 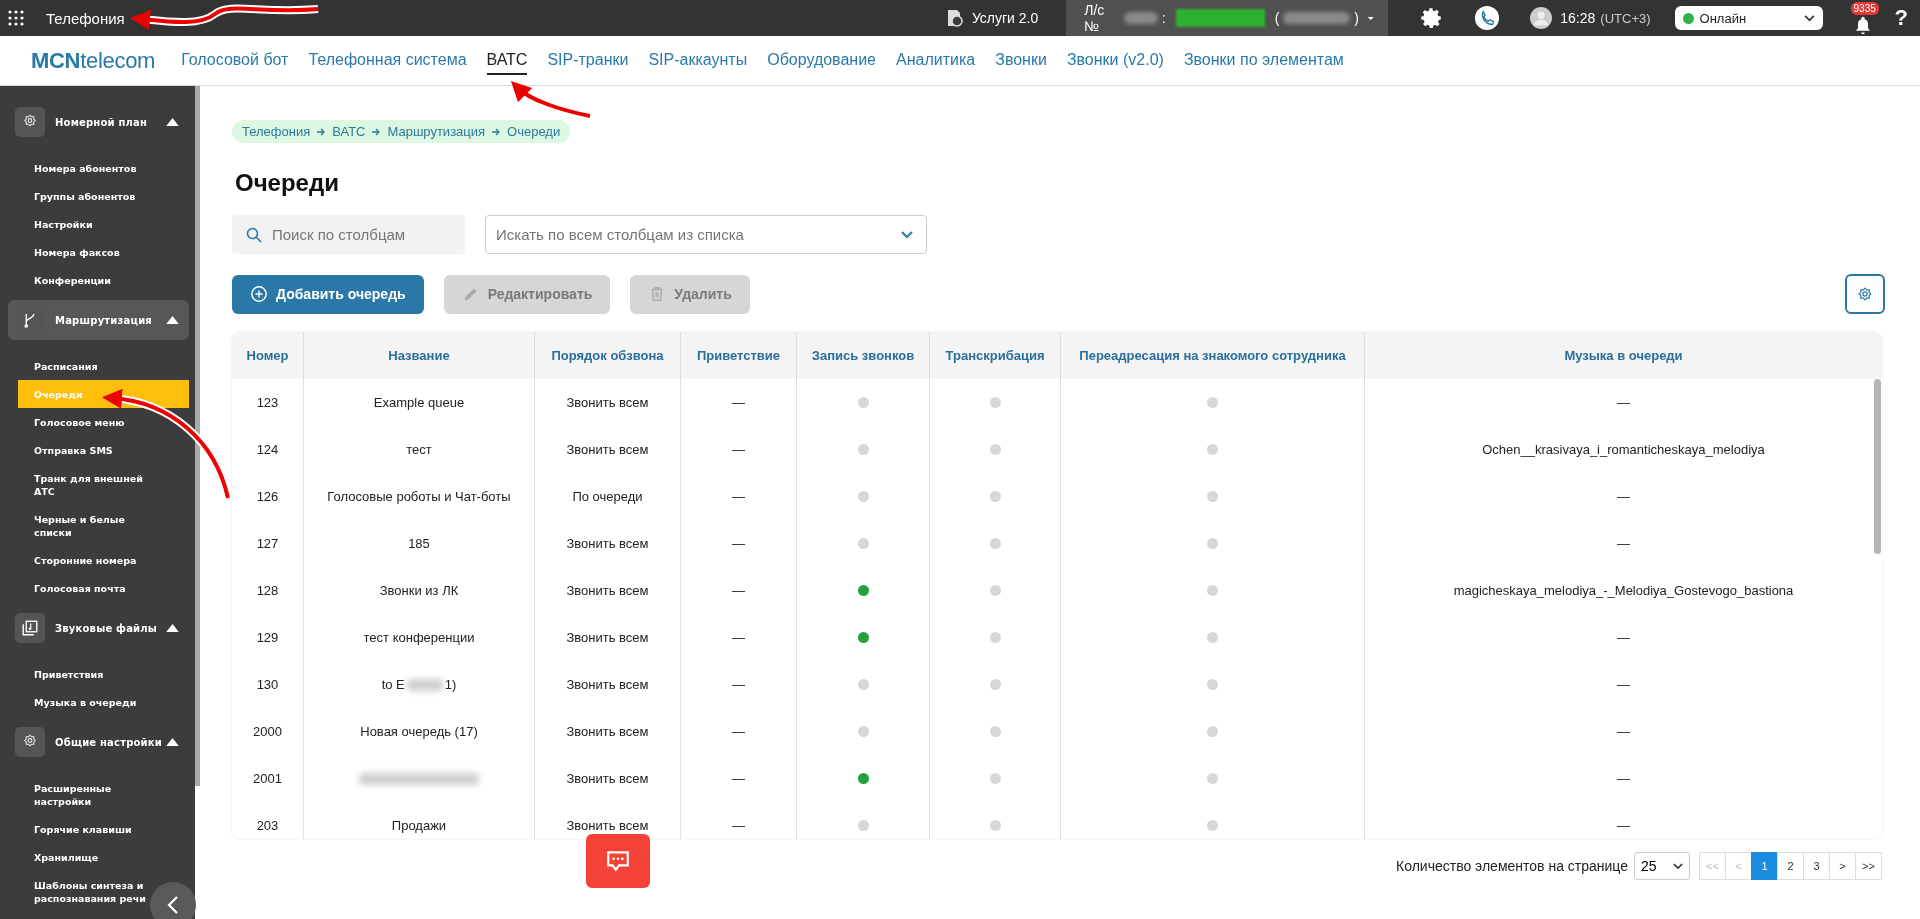 I want to click on nav-tab: Звонки (v2.0), so click(x=1115, y=60).